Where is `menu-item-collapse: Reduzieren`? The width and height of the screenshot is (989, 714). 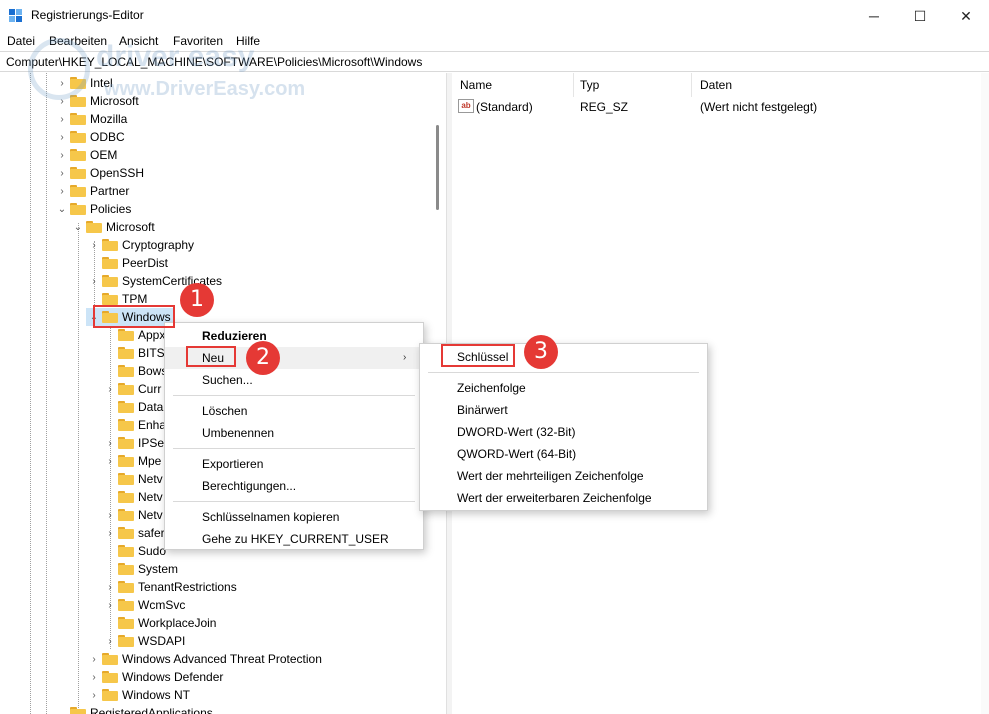
menu-item-collapse: Reduzieren is located at coordinates (294, 336).